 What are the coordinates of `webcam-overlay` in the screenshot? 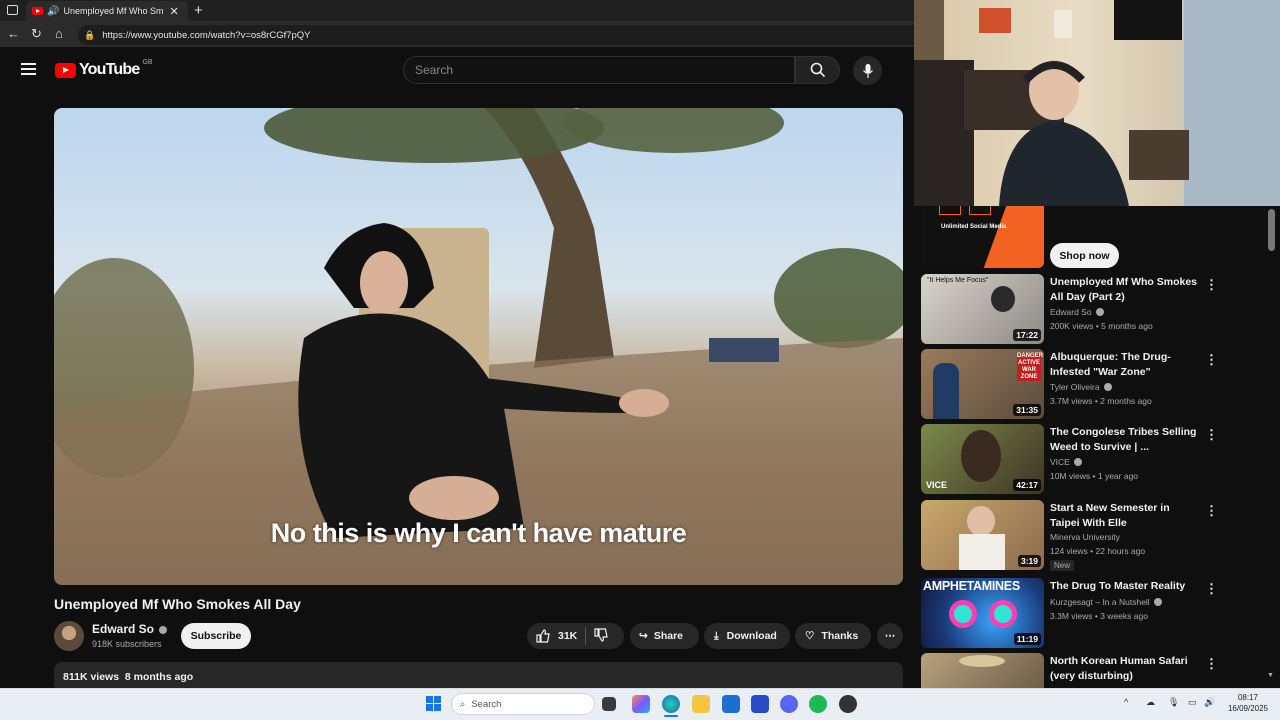 It's located at (1097, 103).